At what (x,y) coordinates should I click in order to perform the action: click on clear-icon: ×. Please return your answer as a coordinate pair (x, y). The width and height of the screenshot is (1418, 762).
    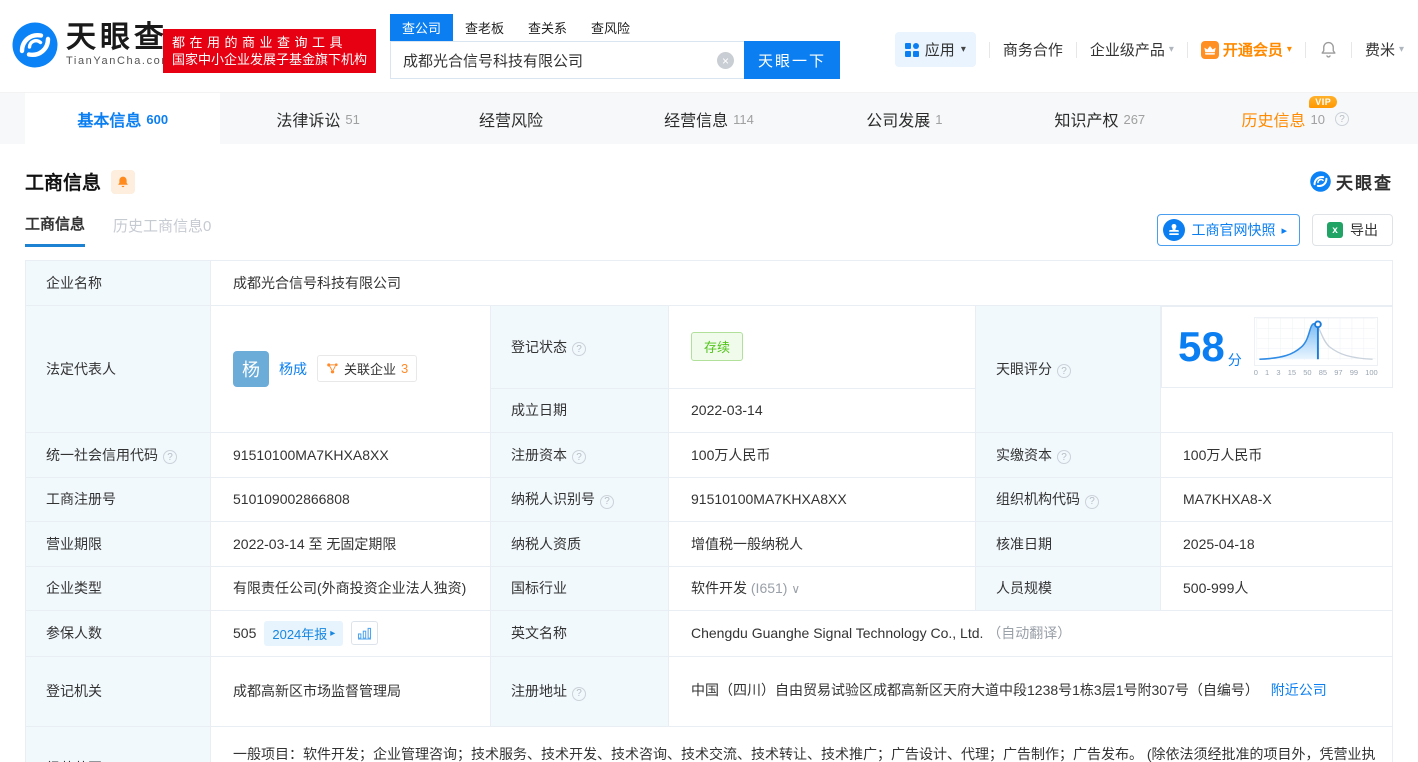
    Looking at the image, I should click on (725, 60).